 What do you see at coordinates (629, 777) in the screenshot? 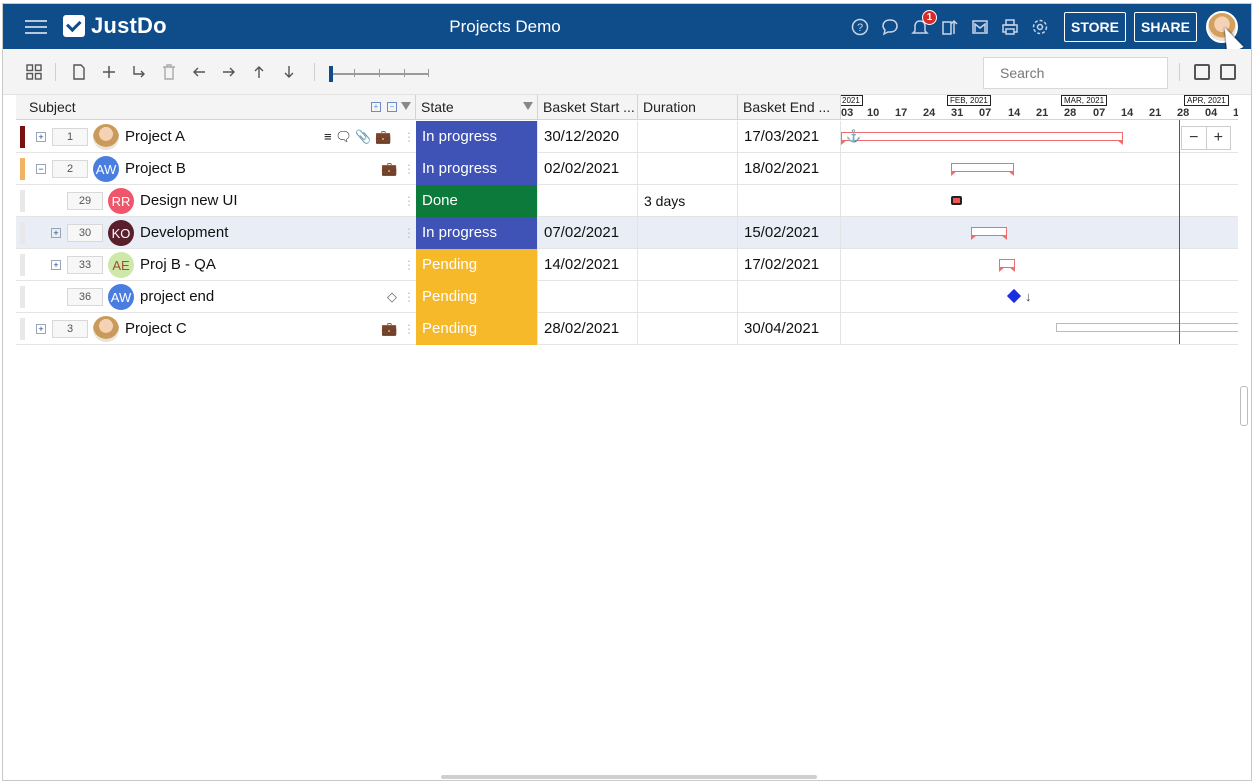
I see `horizontal-scrollbar` at bounding box center [629, 777].